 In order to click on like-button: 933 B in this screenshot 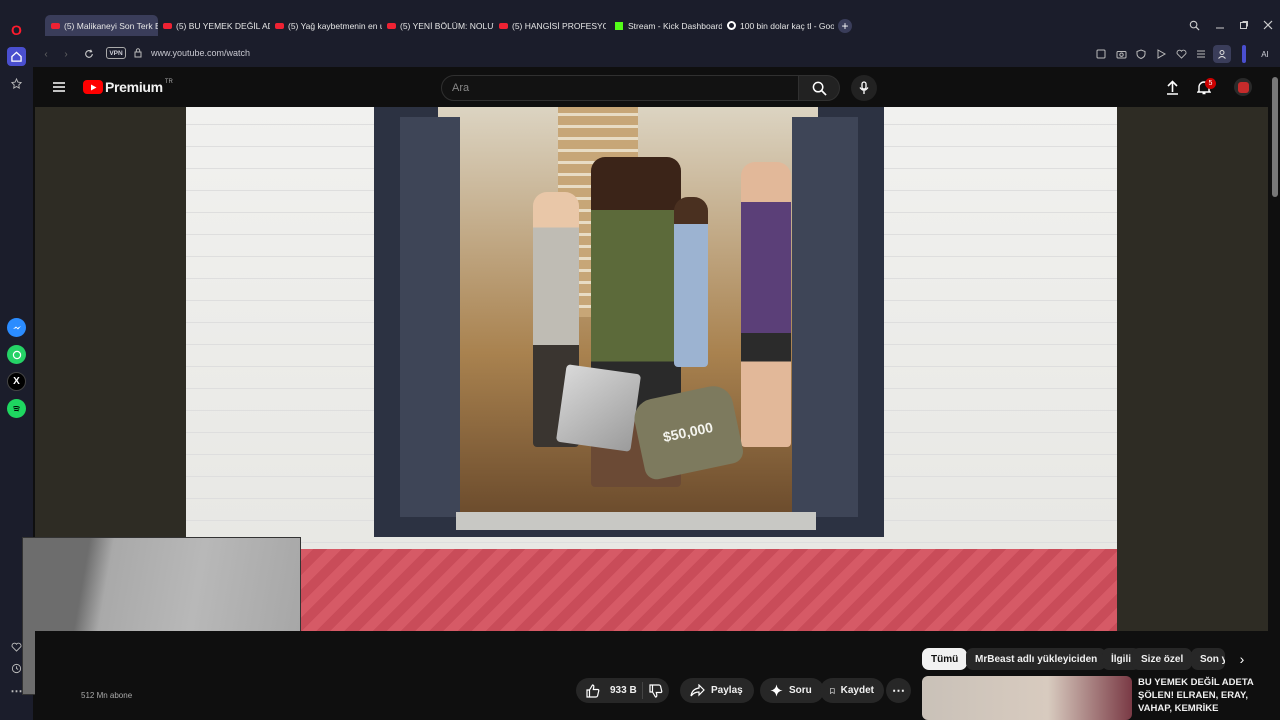, I will do `click(622, 690)`.